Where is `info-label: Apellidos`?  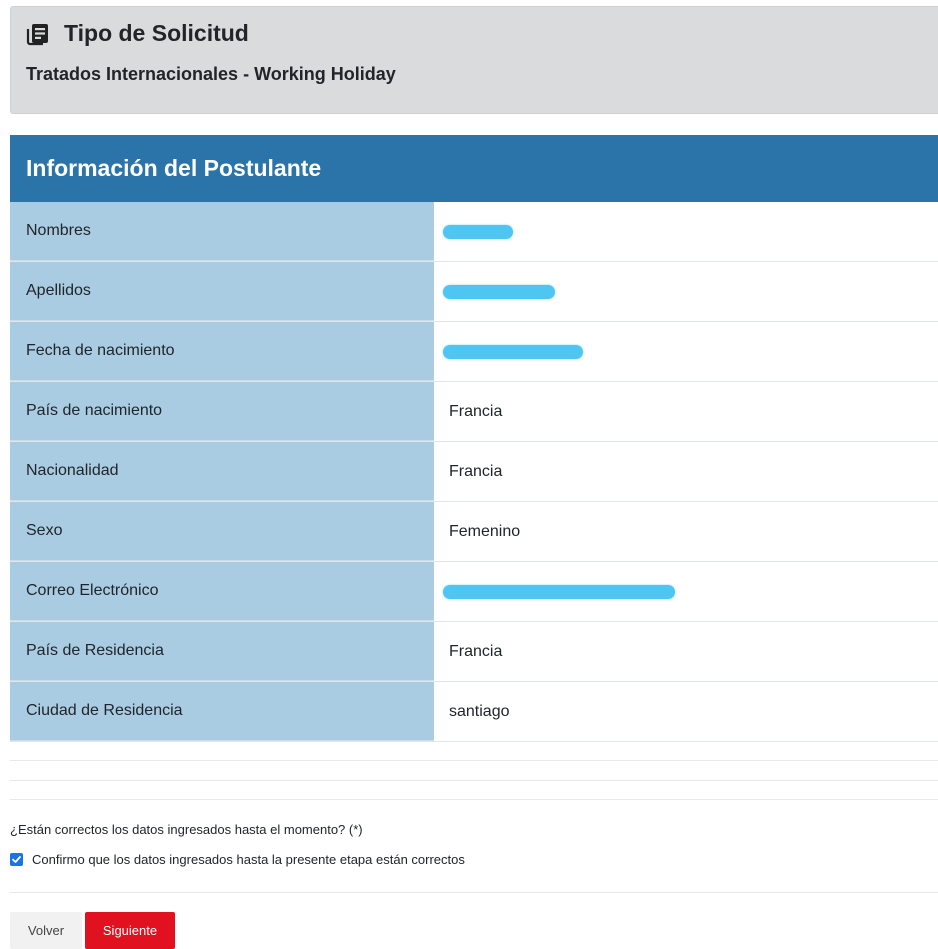 info-label: Apellidos is located at coordinates (222, 291).